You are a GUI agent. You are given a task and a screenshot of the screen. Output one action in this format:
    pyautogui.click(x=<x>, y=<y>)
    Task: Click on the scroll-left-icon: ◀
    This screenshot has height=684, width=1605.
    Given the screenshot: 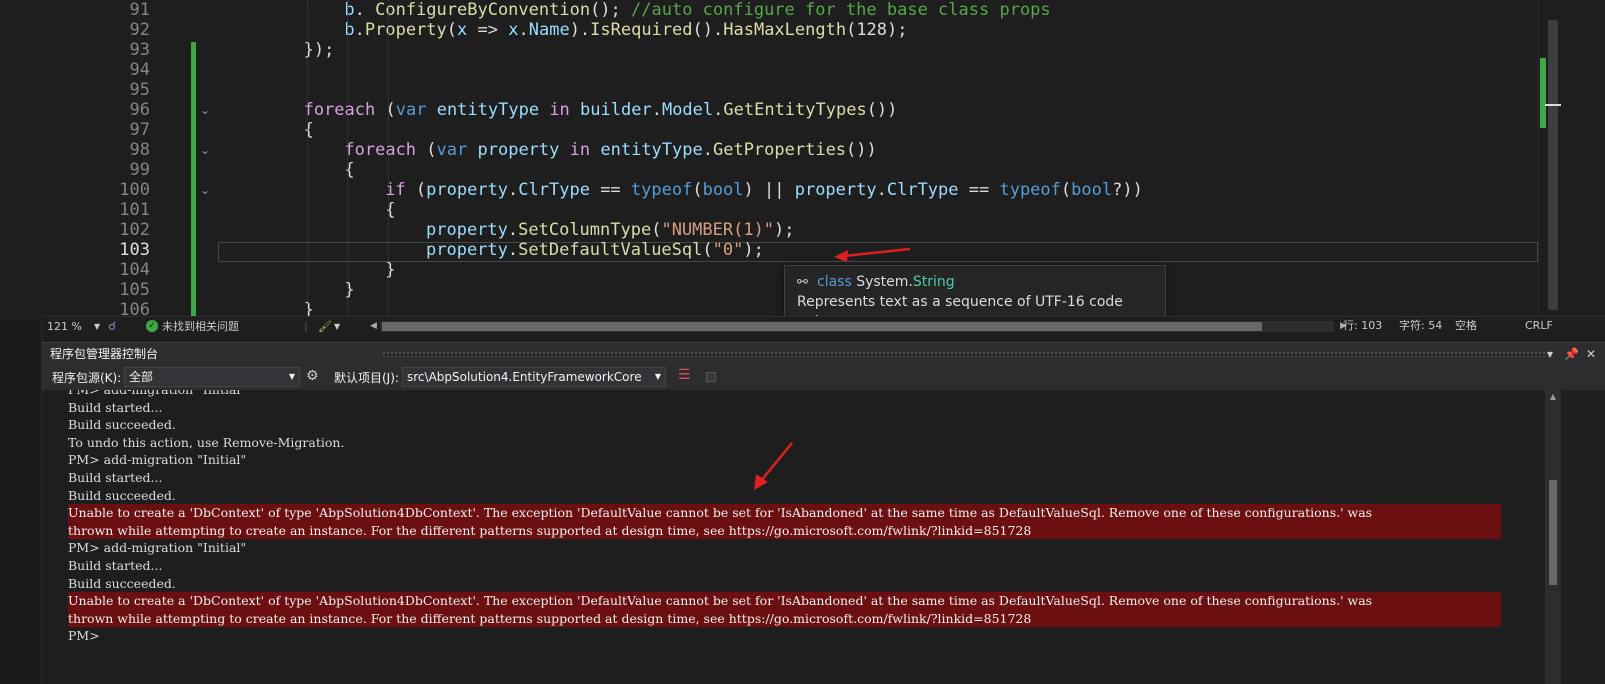 What is the action you would take?
    pyautogui.click(x=373, y=326)
    